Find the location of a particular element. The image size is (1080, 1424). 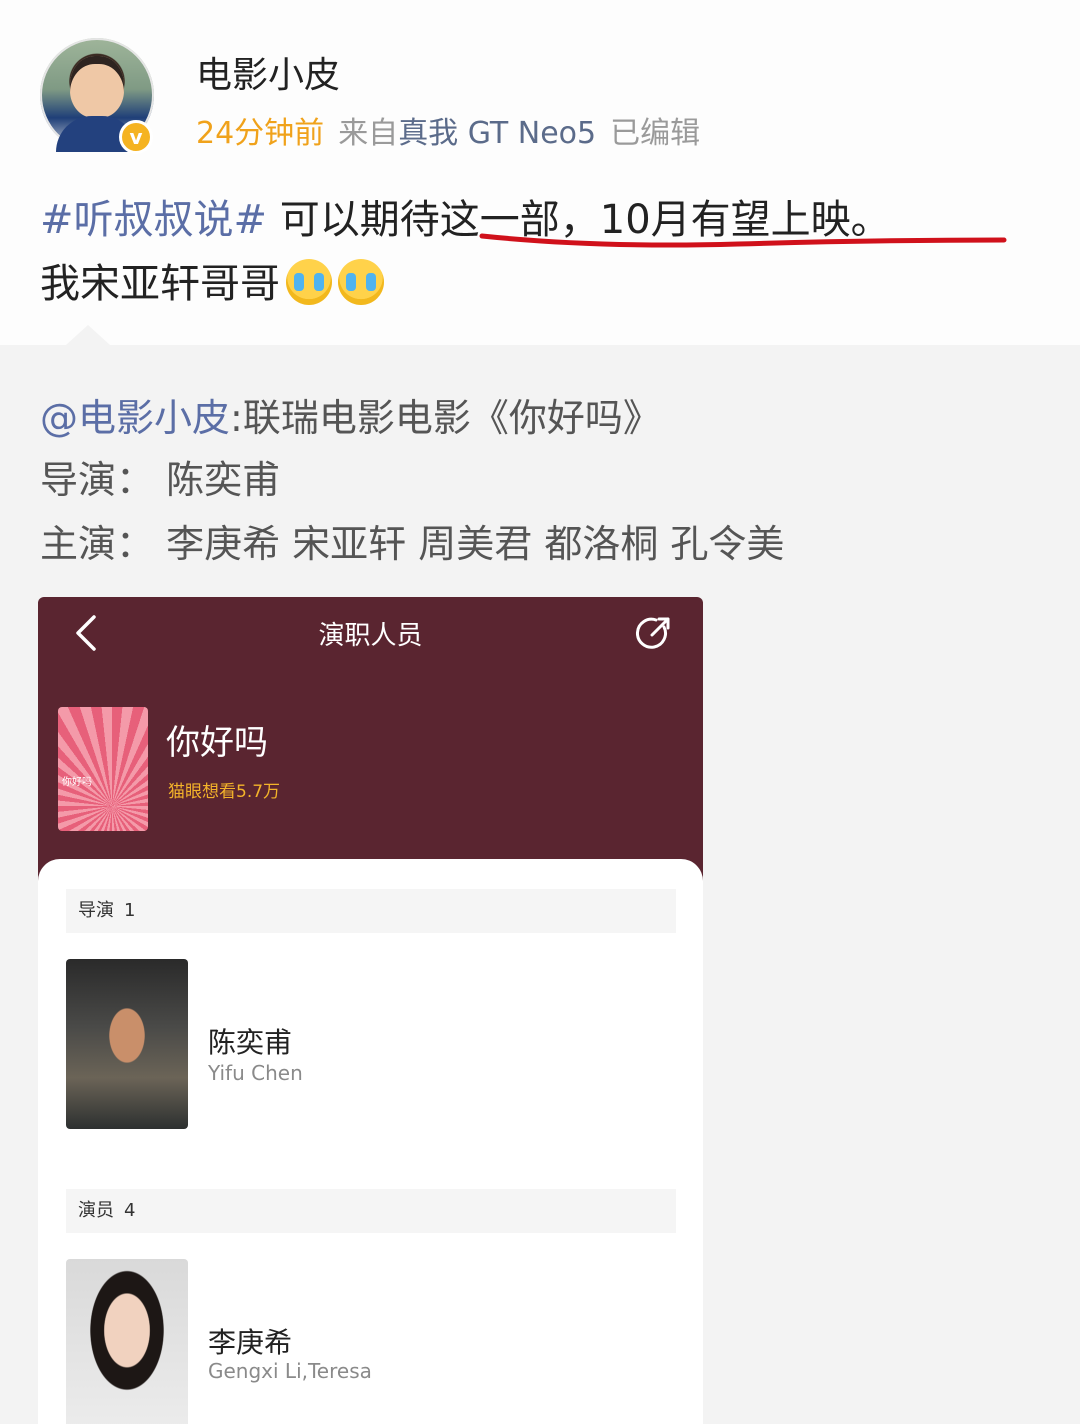

share-icon is located at coordinates (654, 633).